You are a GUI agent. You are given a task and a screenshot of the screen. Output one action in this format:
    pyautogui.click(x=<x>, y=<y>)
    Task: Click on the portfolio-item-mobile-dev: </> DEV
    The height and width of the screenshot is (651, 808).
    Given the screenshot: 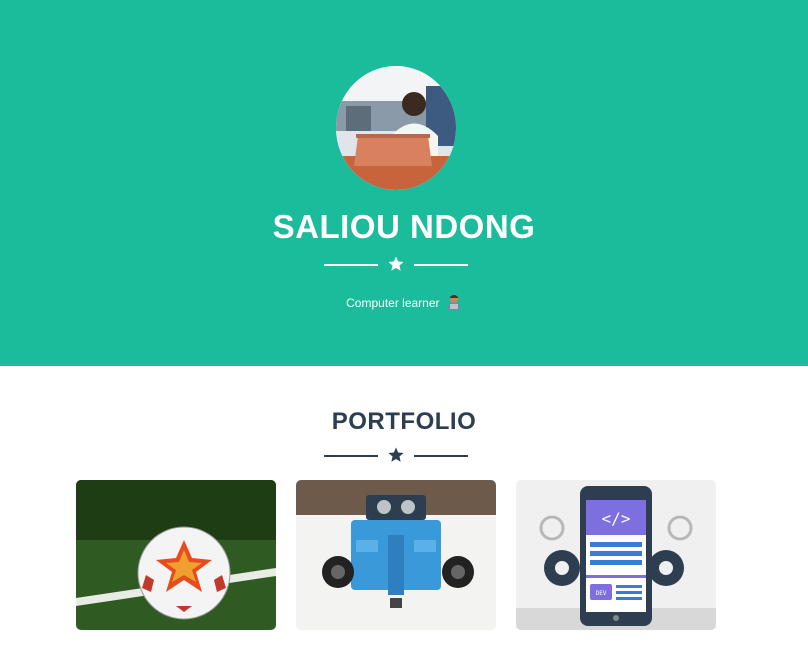 What is the action you would take?
    pyautogui.click(x=616, y=555)
    